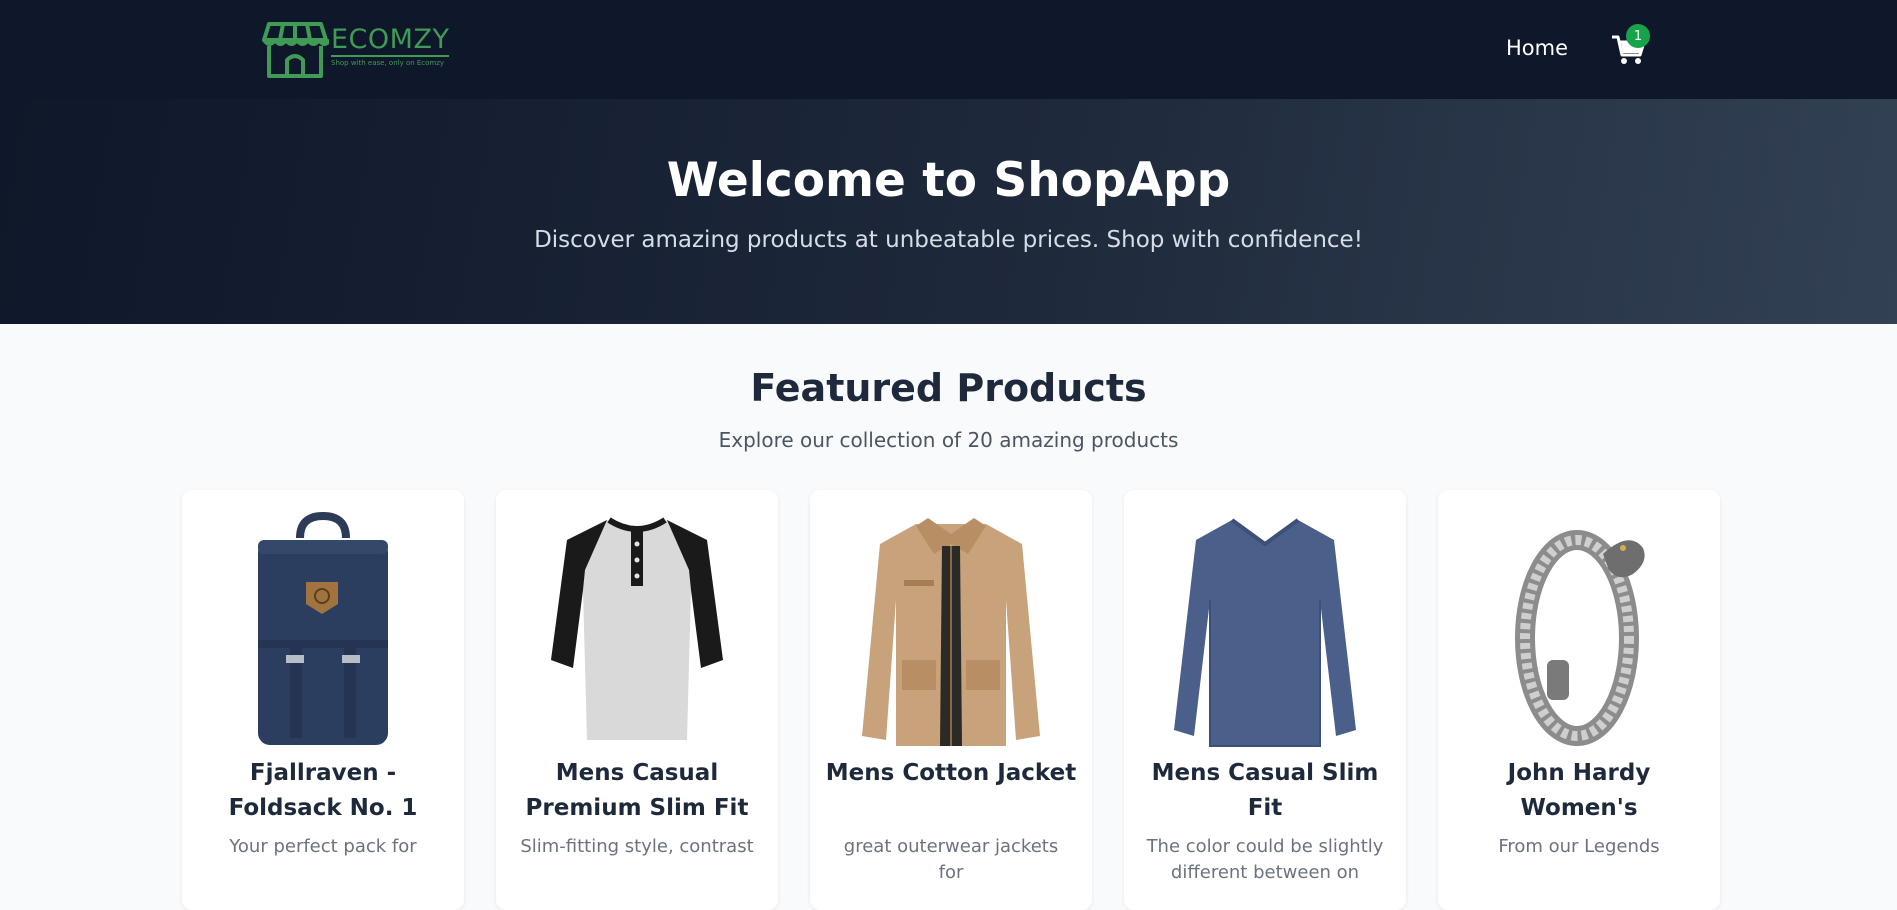 The height and width of the screenshot is (910, 1897). I want to click on henley-shirt-image, so click(637, 628).